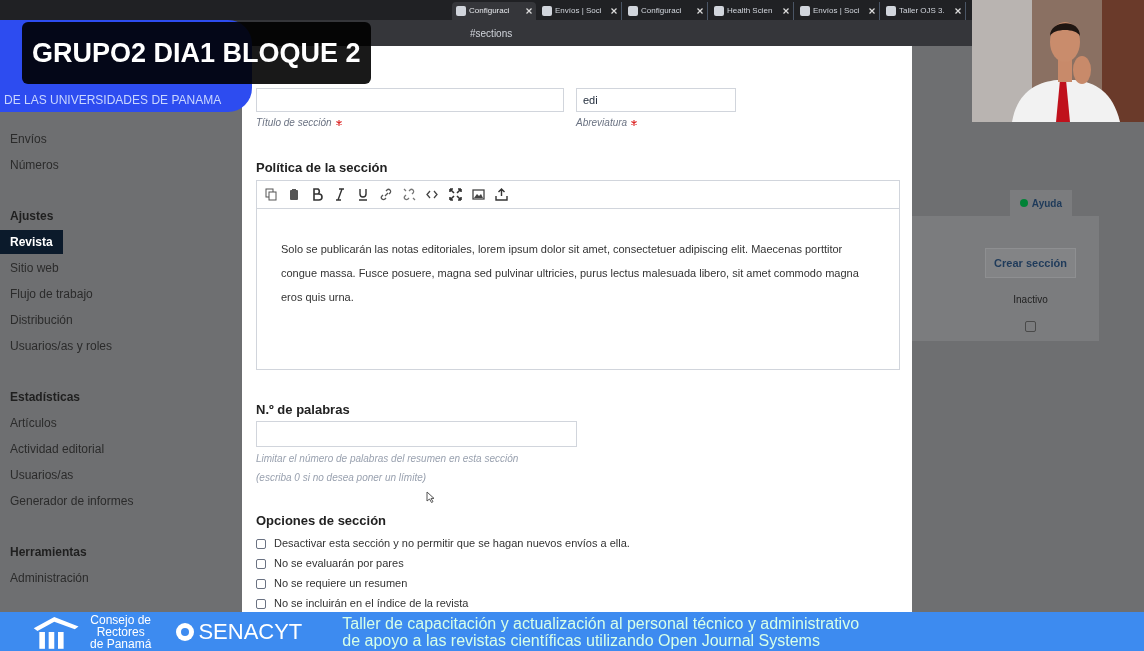 The height and width of the screenshot is (651, 1144). I want to click on address-text: #sections, so click(491, 33).